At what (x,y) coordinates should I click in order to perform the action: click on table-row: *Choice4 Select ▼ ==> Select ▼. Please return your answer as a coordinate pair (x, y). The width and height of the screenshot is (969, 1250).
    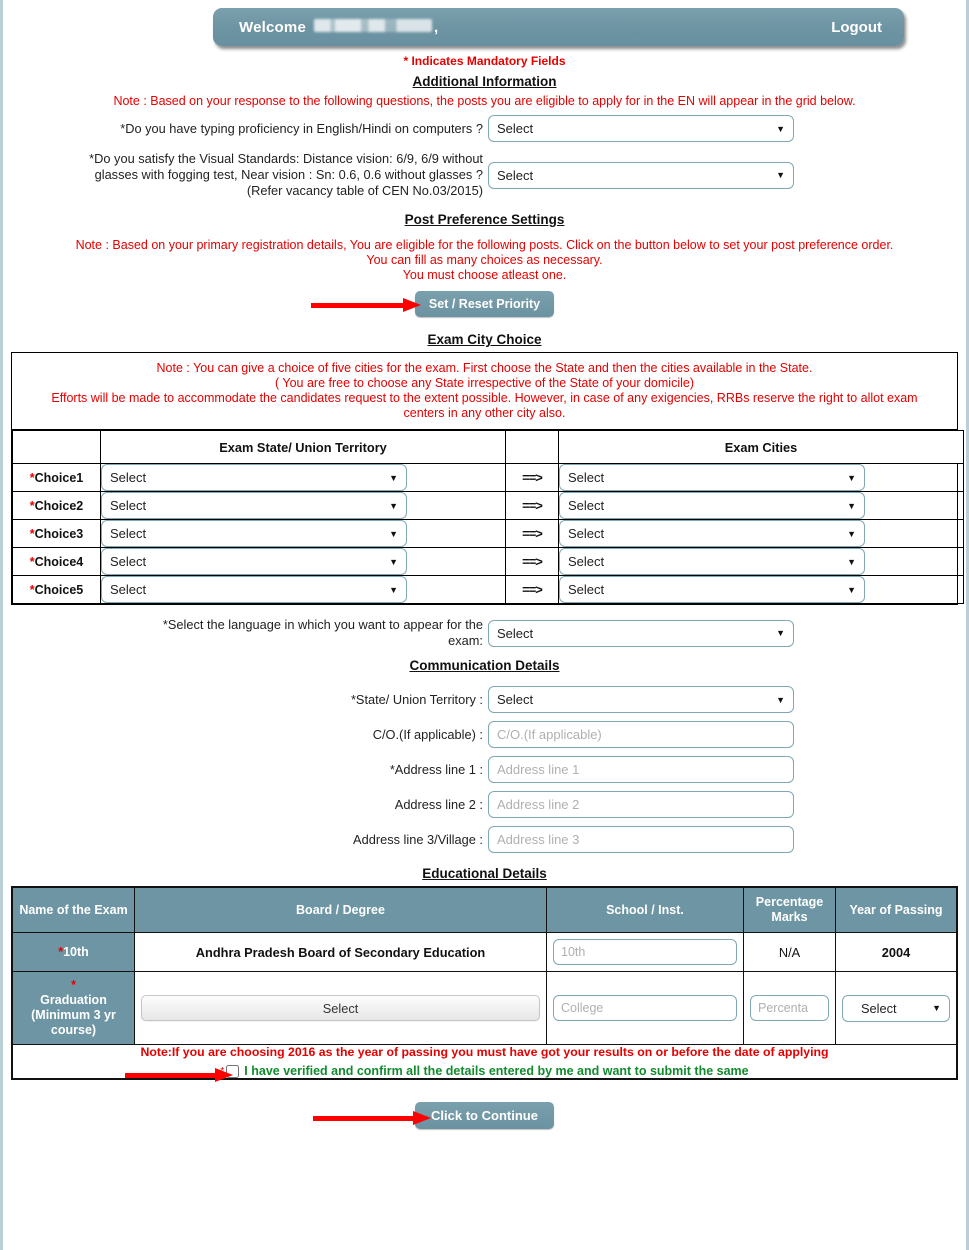
    Looking at the image, I should click on (488, 561).